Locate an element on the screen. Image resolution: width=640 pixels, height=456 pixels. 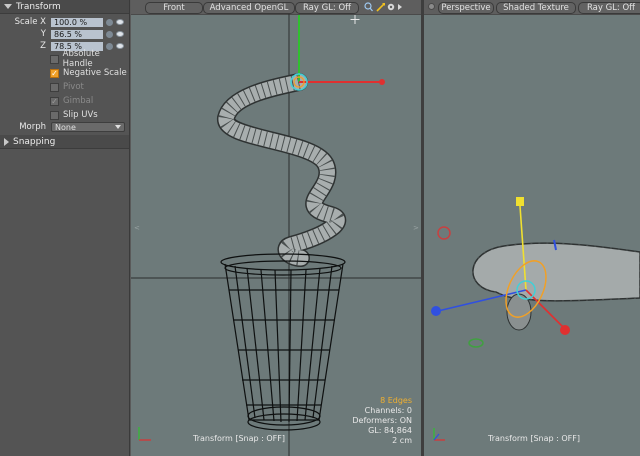
absolute-handle-label: Absolute Handle is located at coordinates (81, 59).